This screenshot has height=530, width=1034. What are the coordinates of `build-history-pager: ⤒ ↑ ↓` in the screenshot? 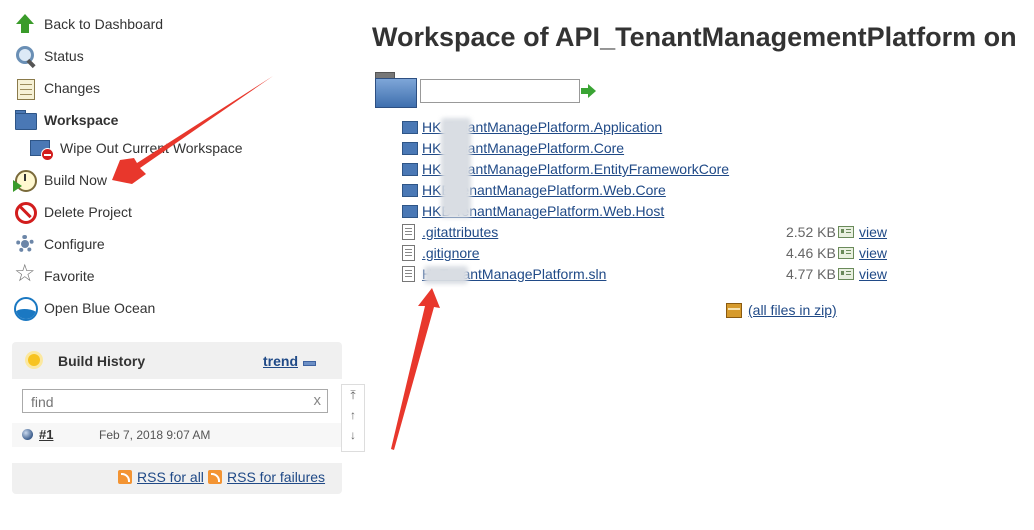 It's located at (353, 418).